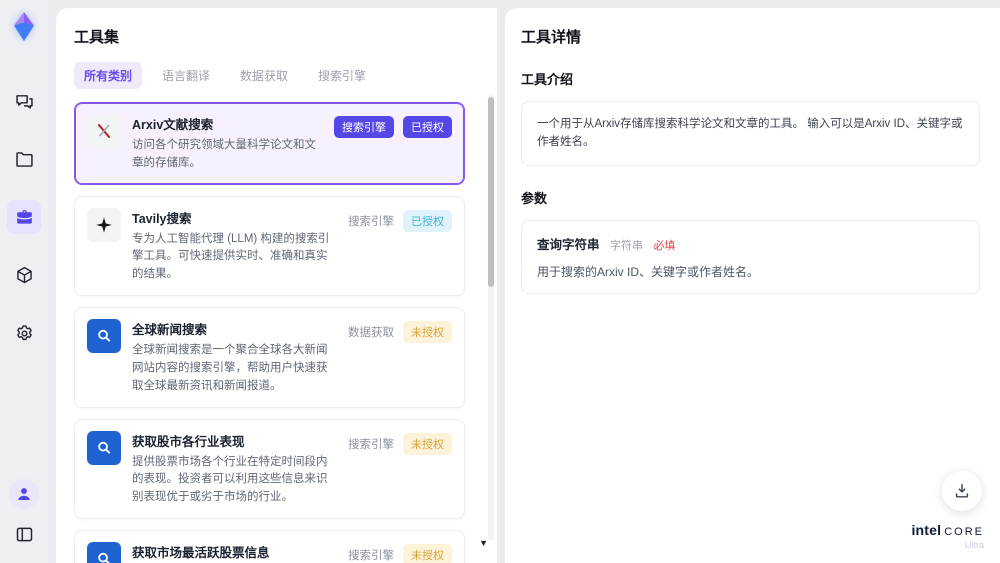 The height and width of the screenshot is (563, 1000). I want to click on sidebar-item-panel-toggle, so click(24, 534).